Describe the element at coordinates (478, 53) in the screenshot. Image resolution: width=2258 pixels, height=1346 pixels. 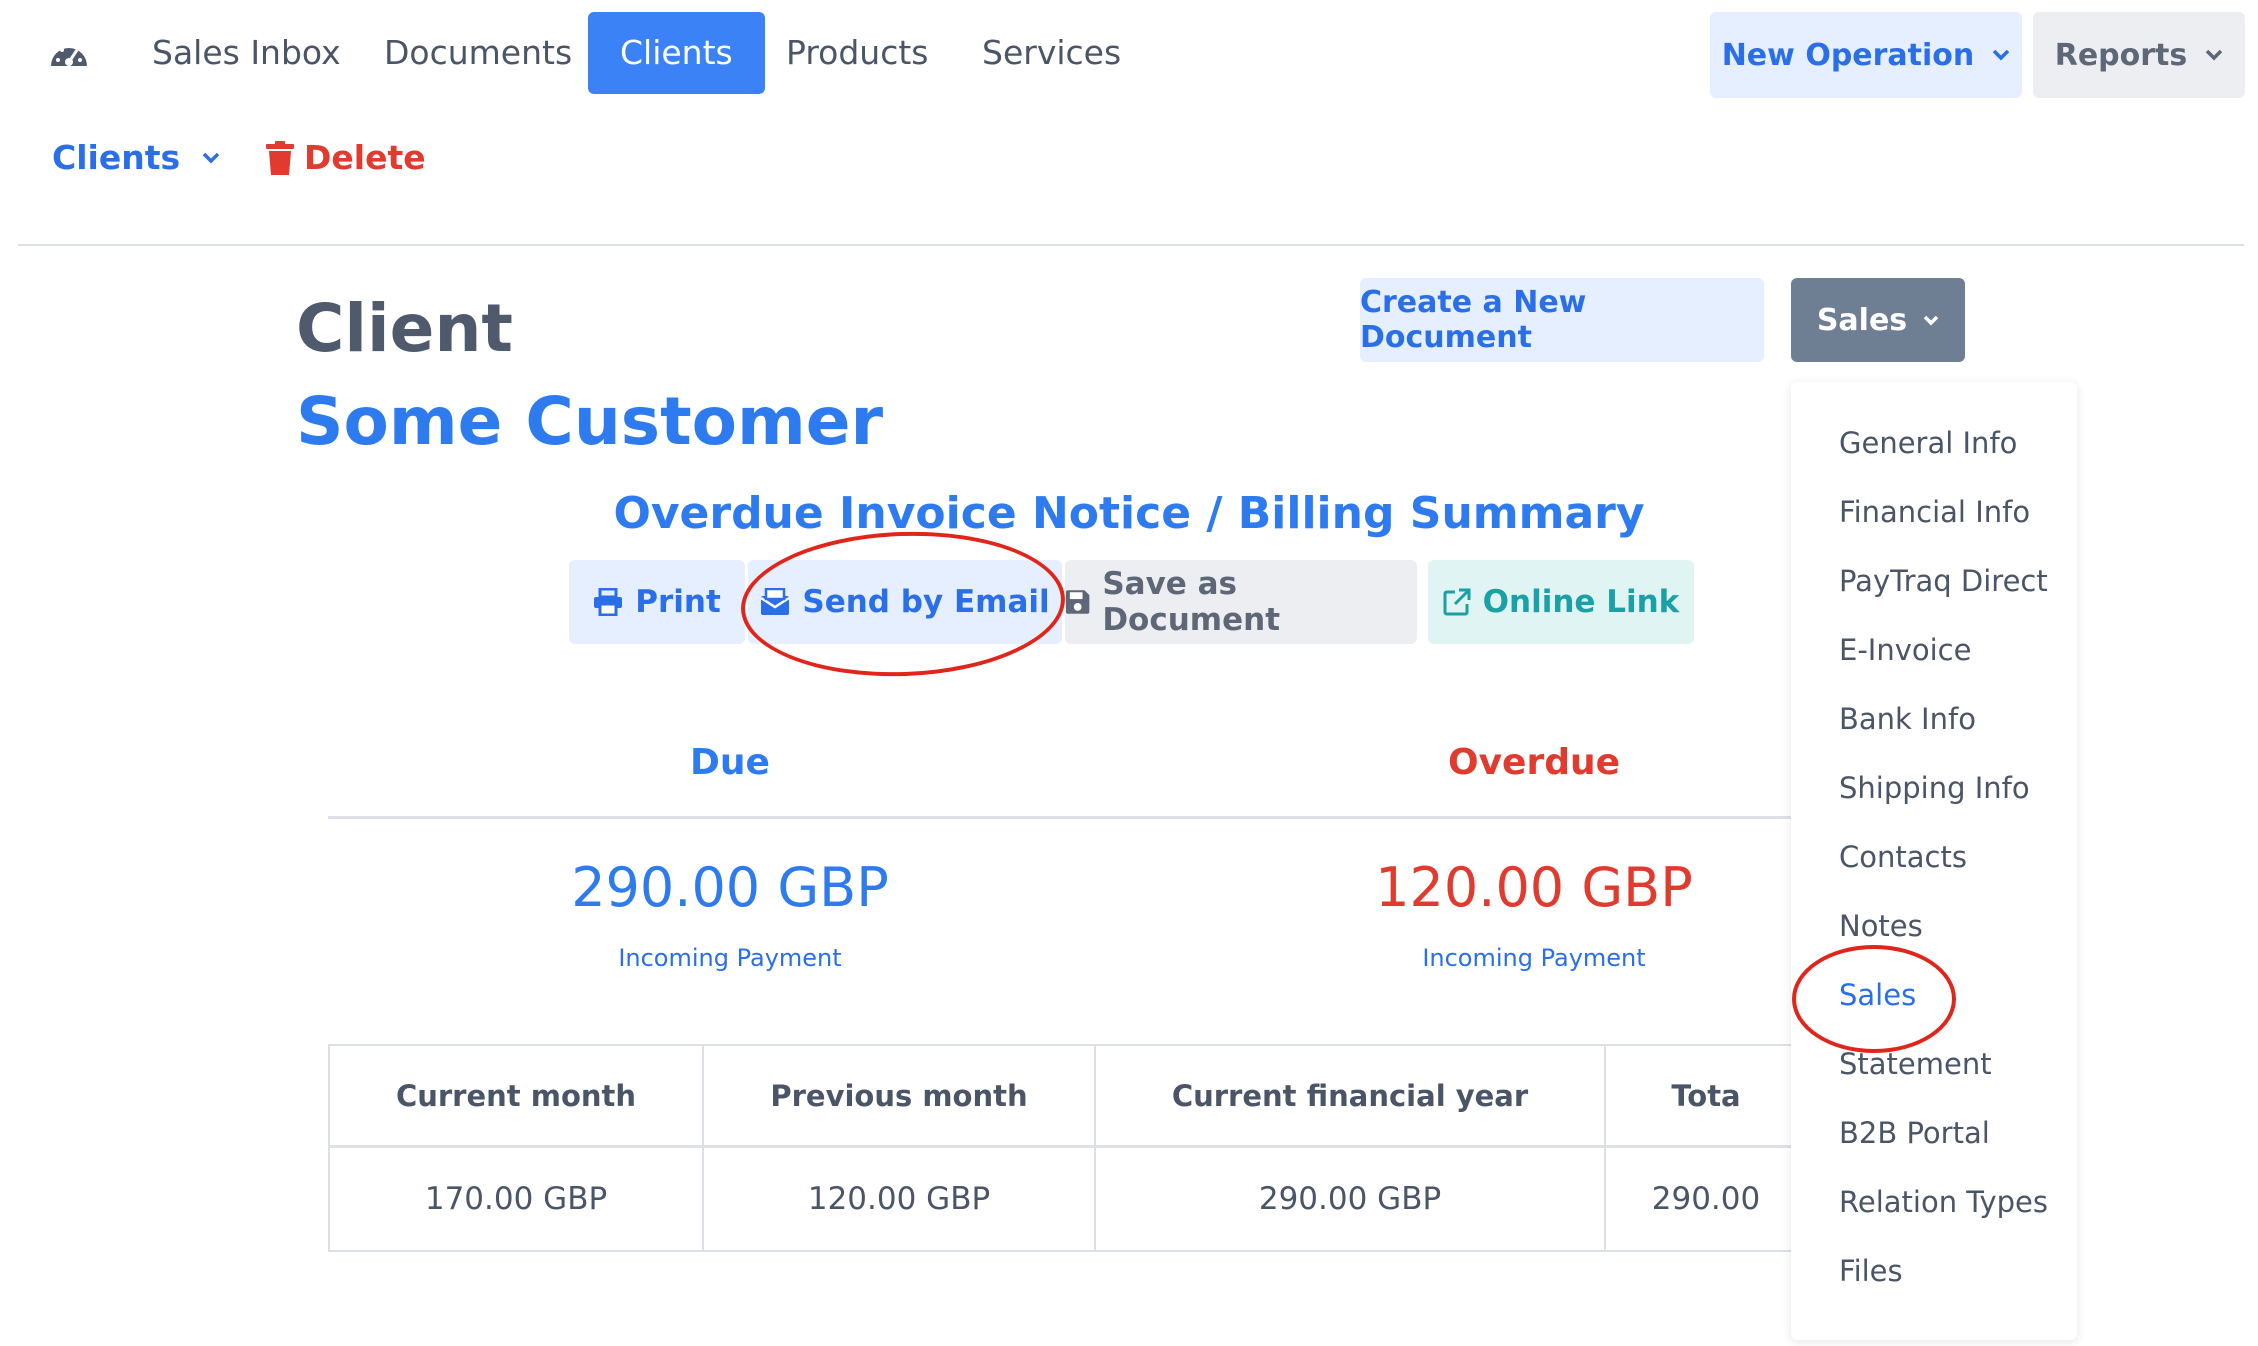
I see `nav-documents: Documents` at that location.